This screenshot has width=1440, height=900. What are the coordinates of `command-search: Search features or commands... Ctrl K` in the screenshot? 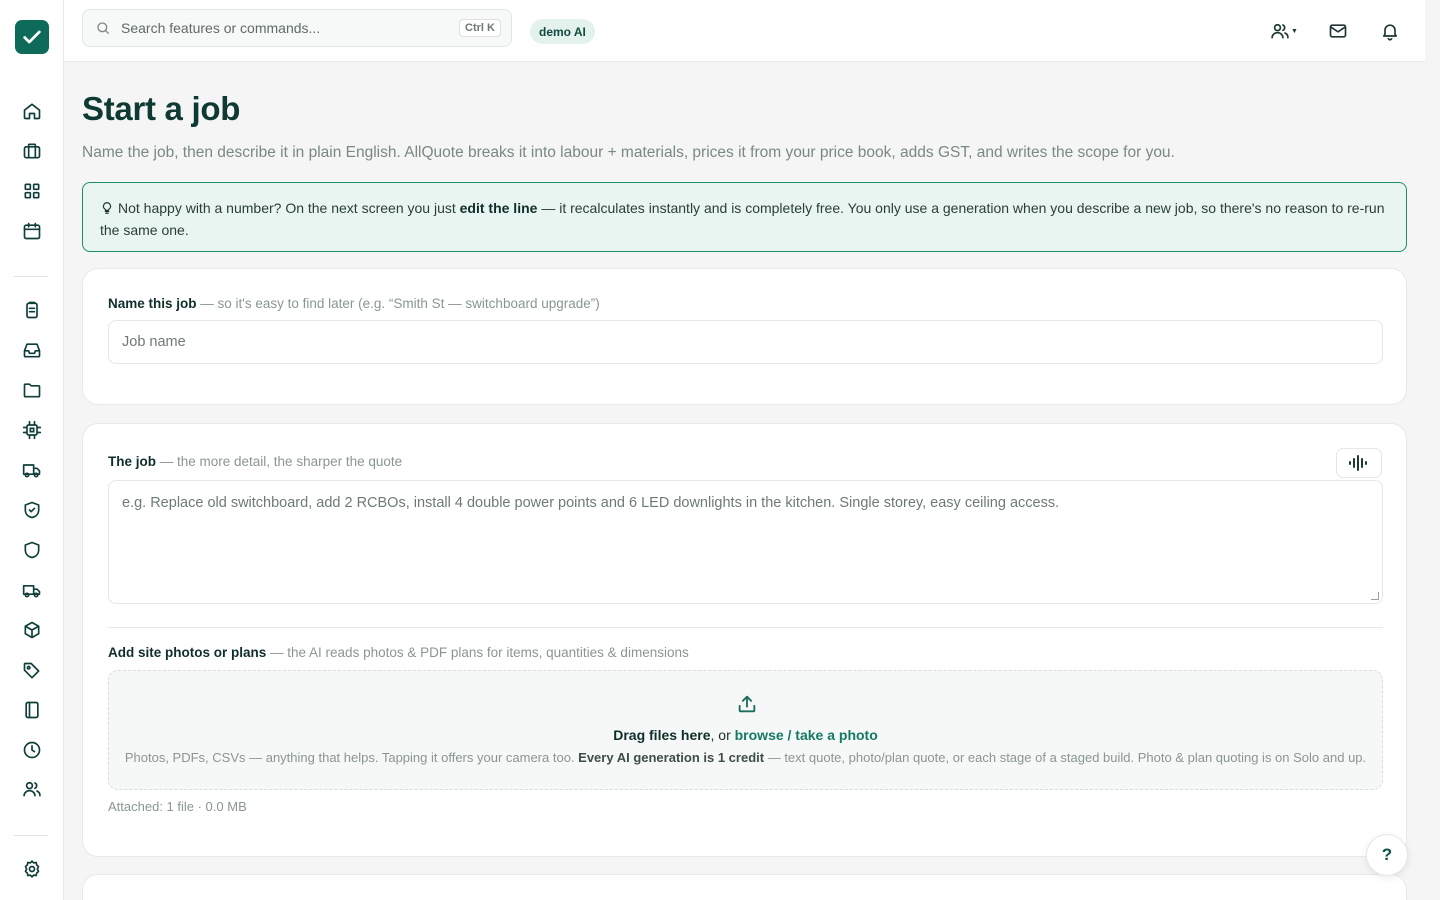 It's located at (297, 28).